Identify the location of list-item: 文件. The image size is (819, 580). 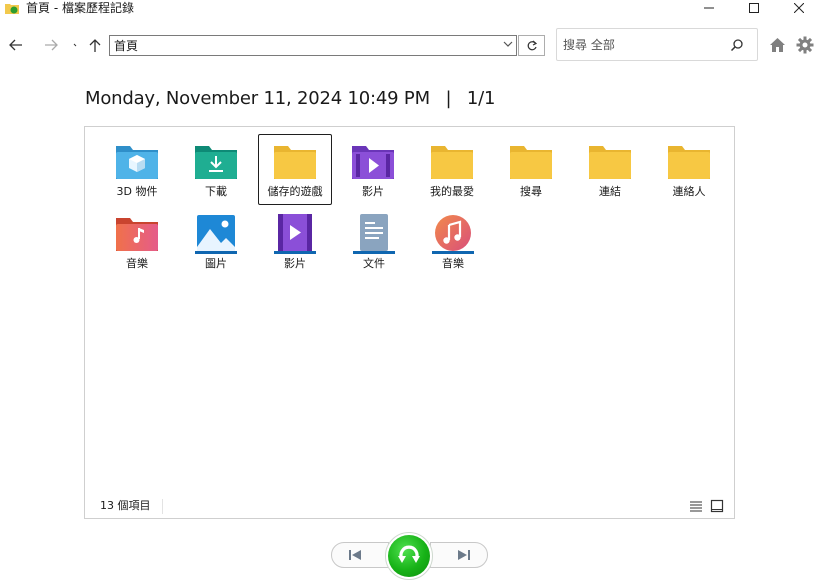
(374, 243).